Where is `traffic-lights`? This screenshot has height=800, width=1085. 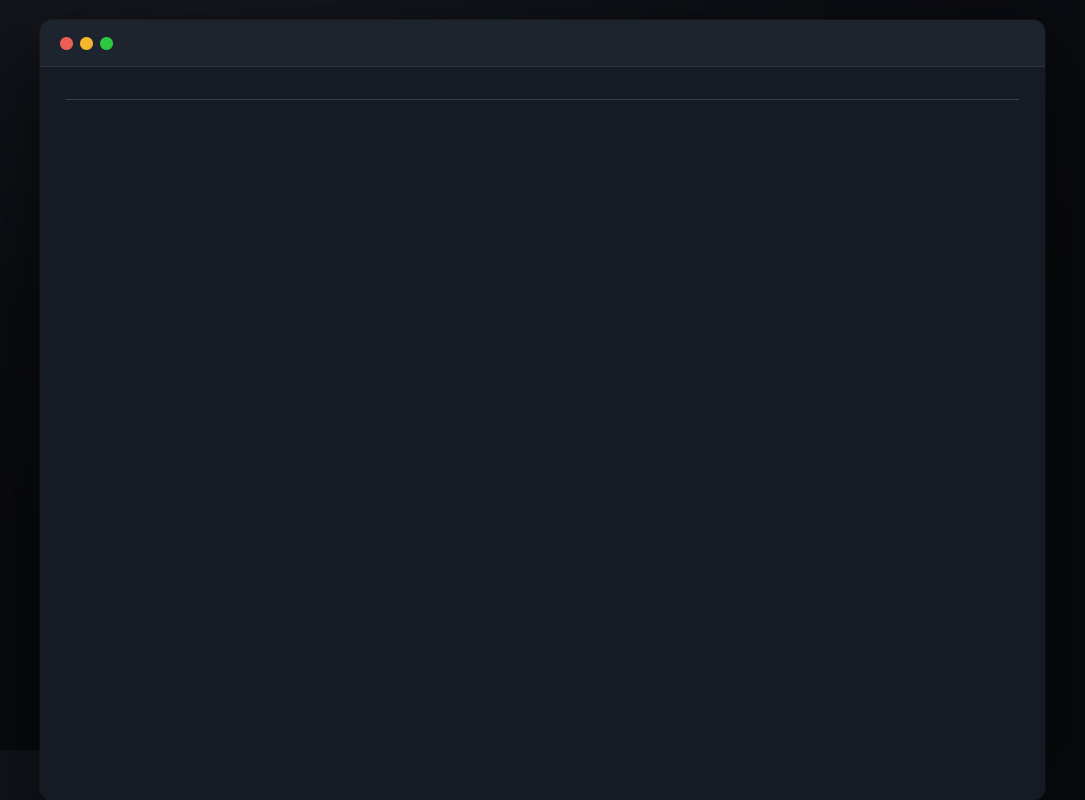 traffic-lights is located at coordinates (86, 43).